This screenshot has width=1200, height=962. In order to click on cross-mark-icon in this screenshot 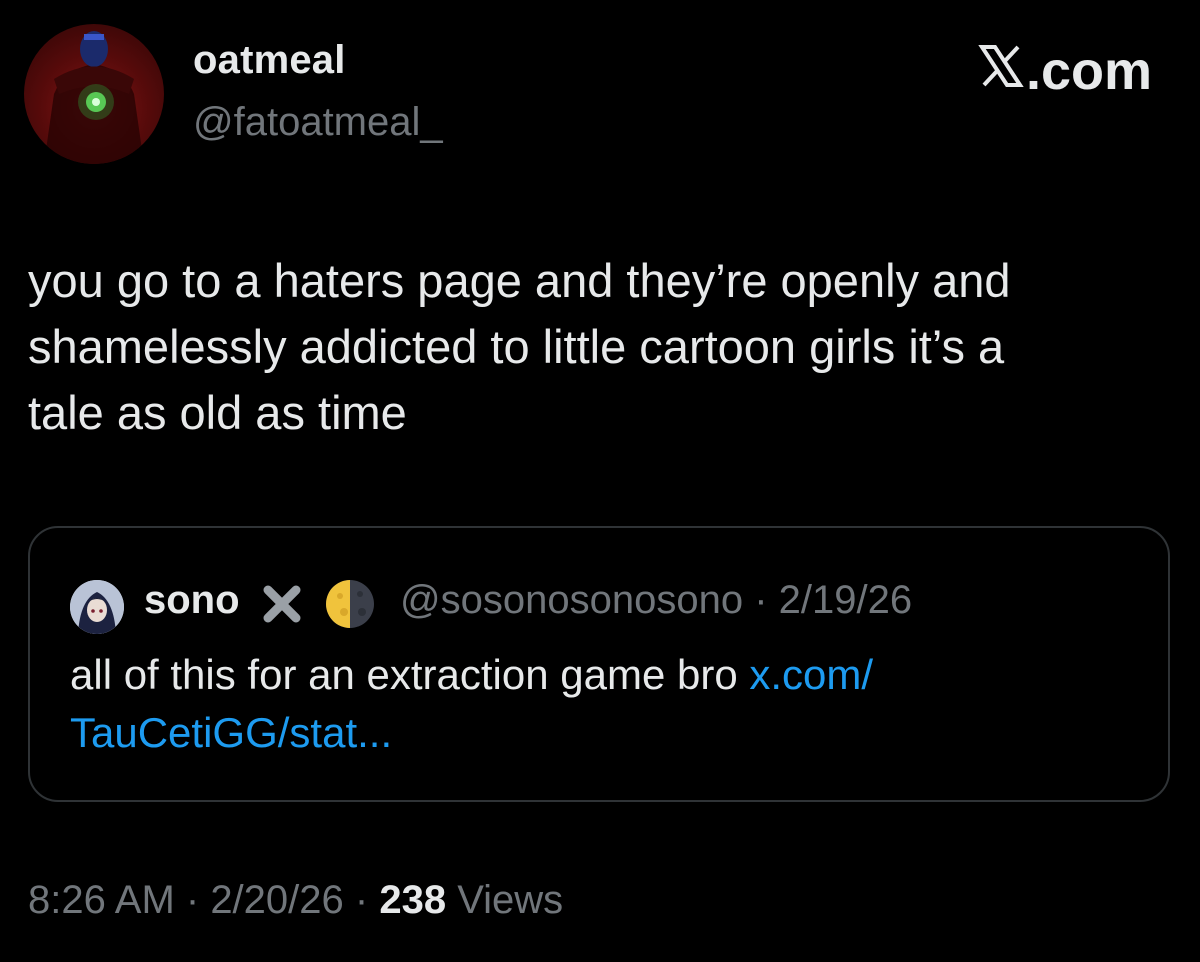, I will do `click(282, 604)`.